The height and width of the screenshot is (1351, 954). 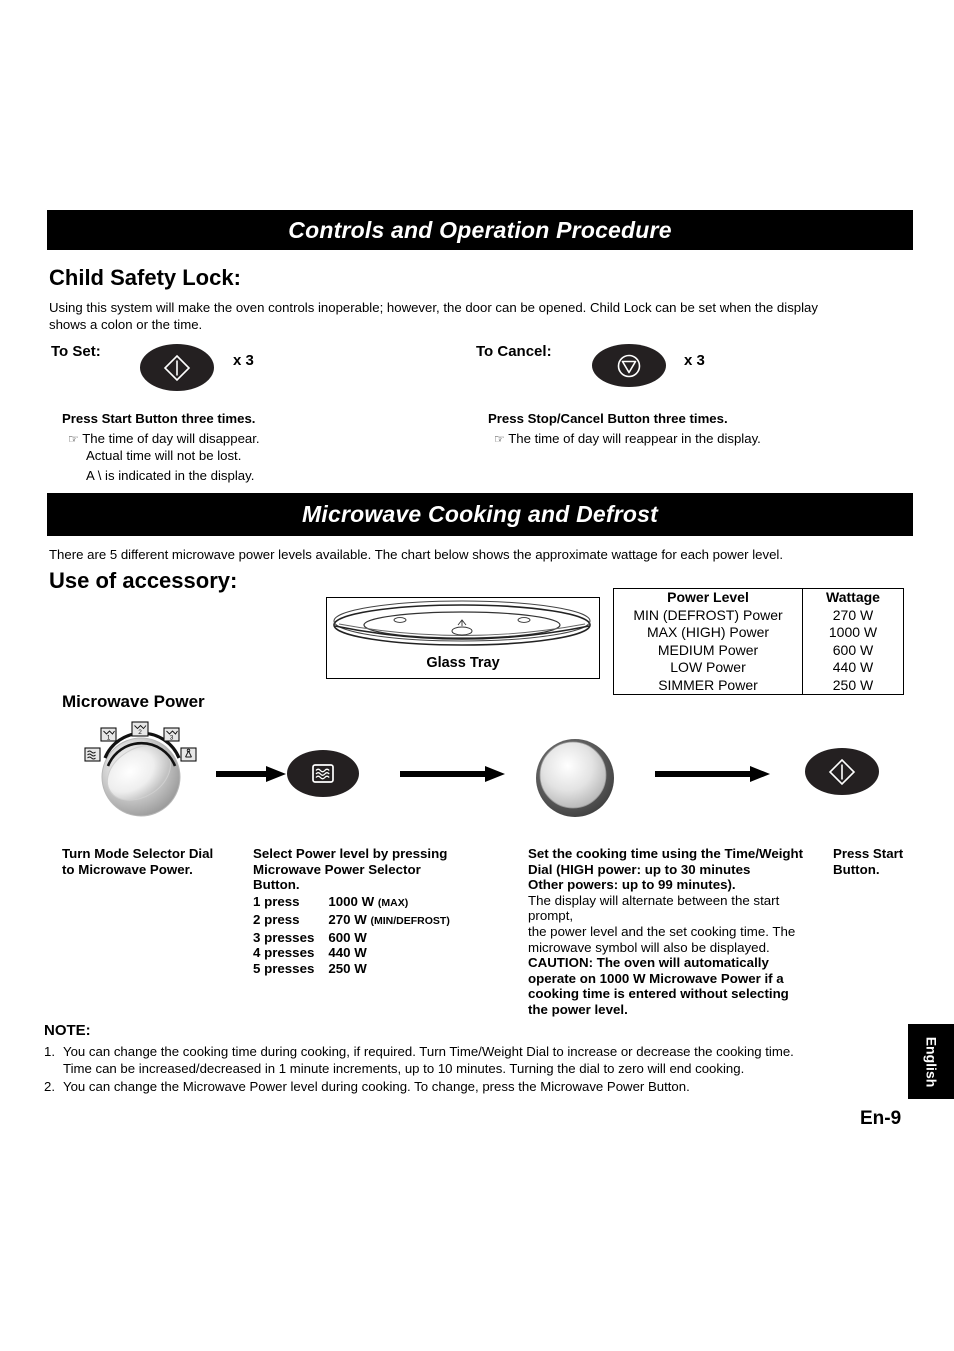 I want to click on step-4-line-2: Button., so click(x=856, y=869).